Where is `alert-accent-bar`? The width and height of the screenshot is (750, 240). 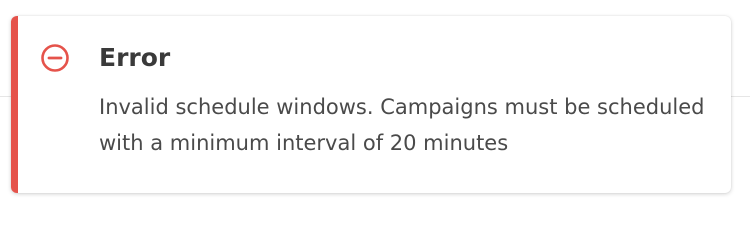 alert-accent-bar is located at coordinates (14, 104).